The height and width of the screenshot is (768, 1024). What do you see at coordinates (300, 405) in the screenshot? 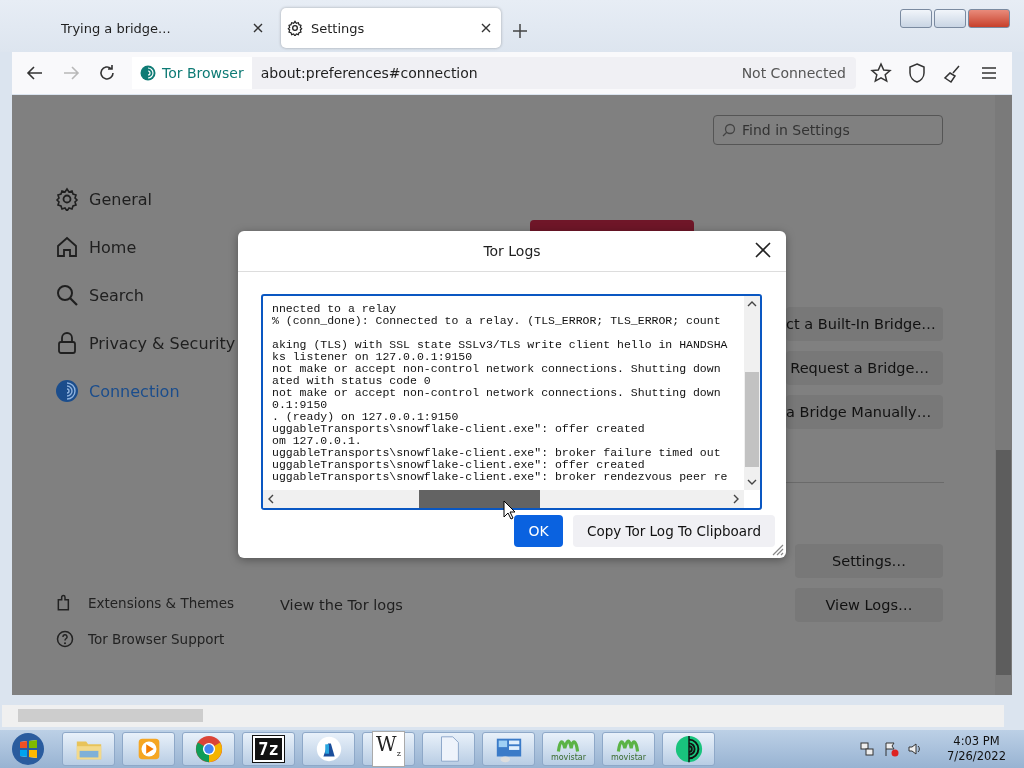
I see `log-line: 0.1:9150` at bounding box center [300, 405].